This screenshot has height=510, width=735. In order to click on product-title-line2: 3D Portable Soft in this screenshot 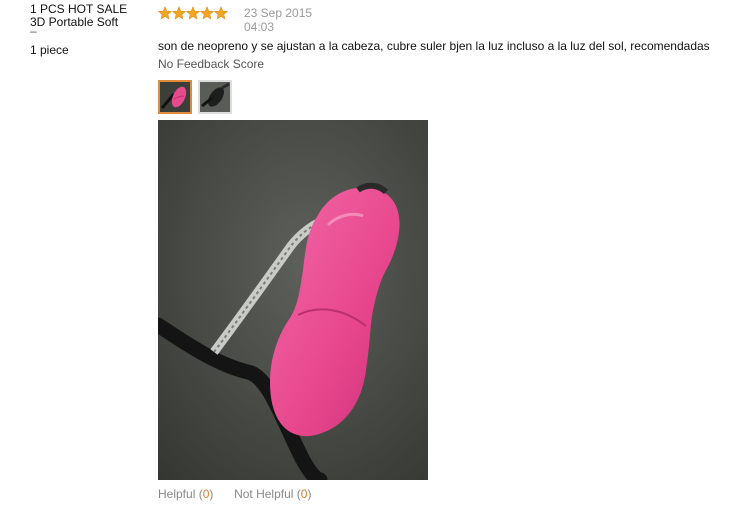, I will do `click(74, 22)`.